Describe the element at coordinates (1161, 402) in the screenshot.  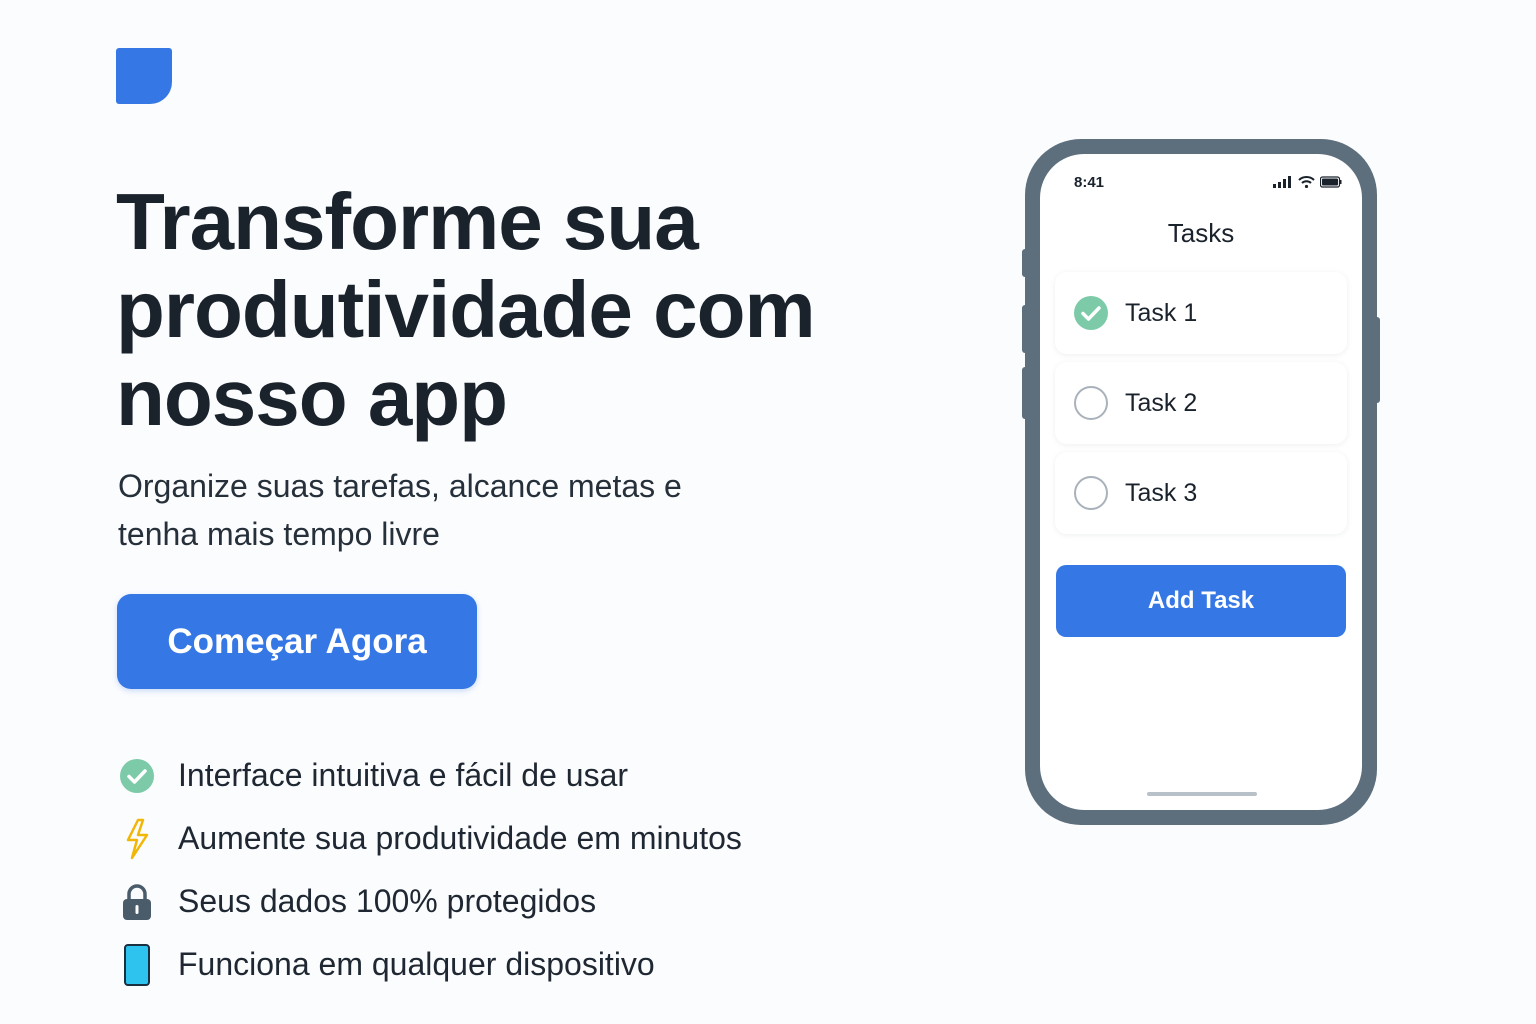
I see `task-label: Task 2` at that location.